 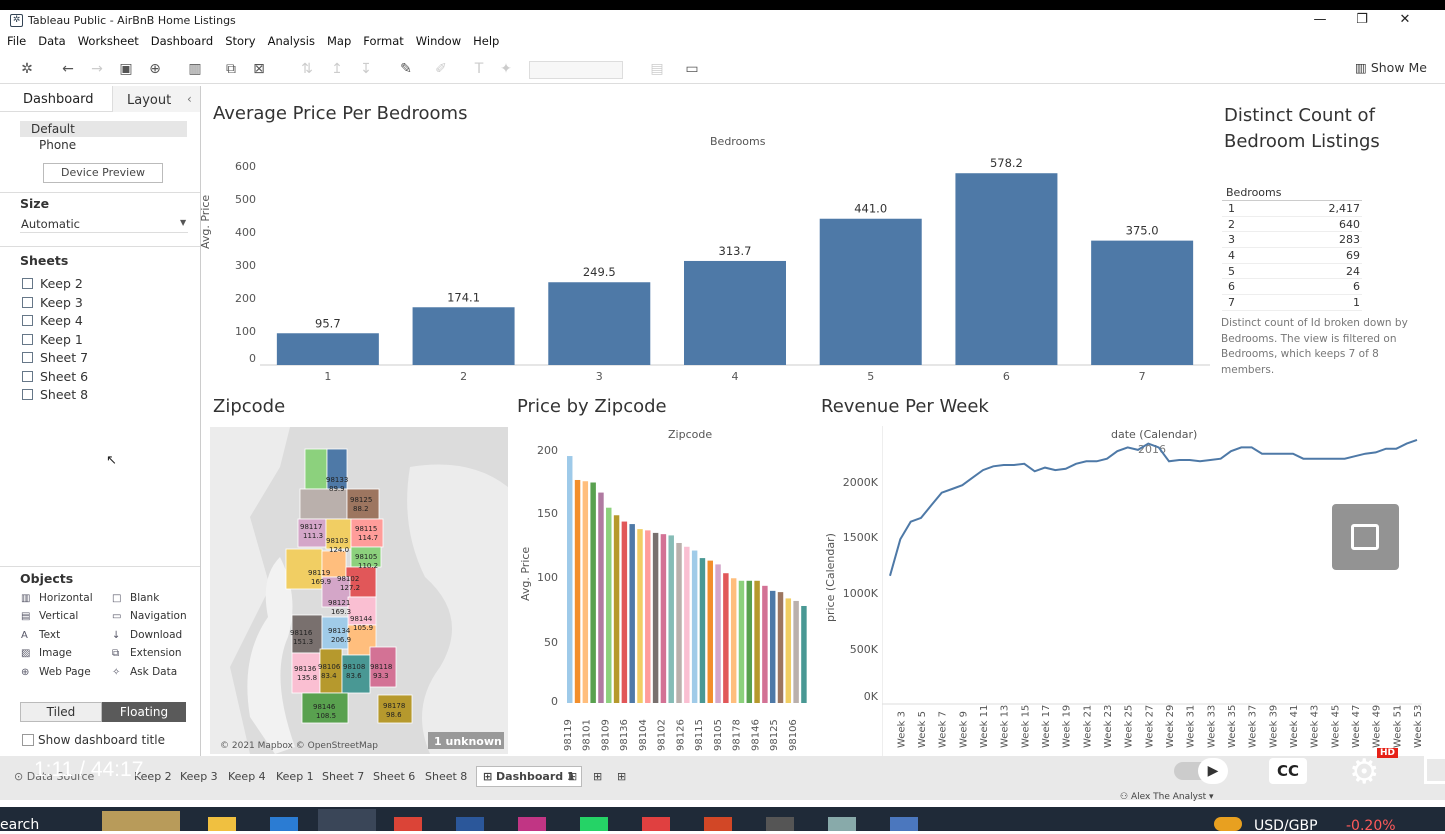 I want to click on undo-icon: ←, so click(x=68, y=69).